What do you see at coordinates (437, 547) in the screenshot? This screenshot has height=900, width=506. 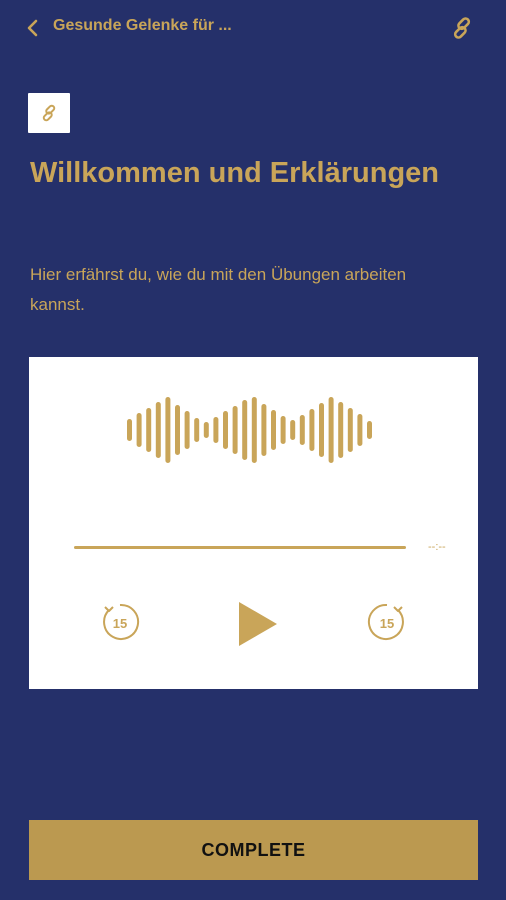 I see `audio-time-label: --:--` at bounding box center [437, 547].